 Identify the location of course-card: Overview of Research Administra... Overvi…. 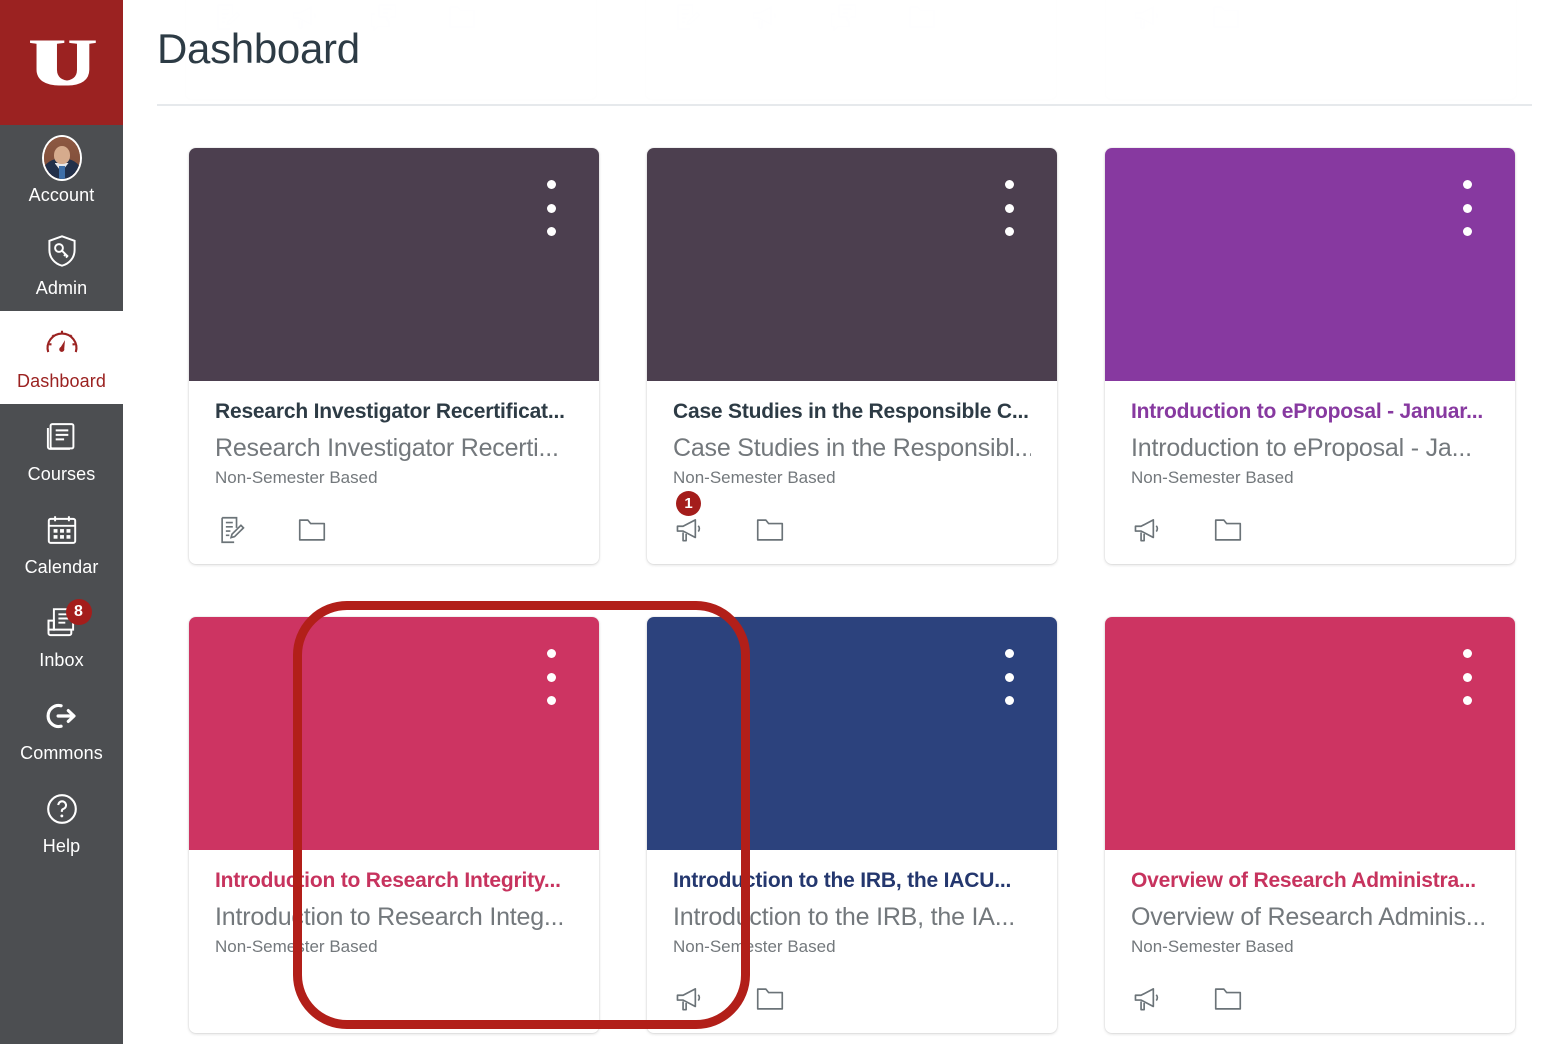
(1310, 825).